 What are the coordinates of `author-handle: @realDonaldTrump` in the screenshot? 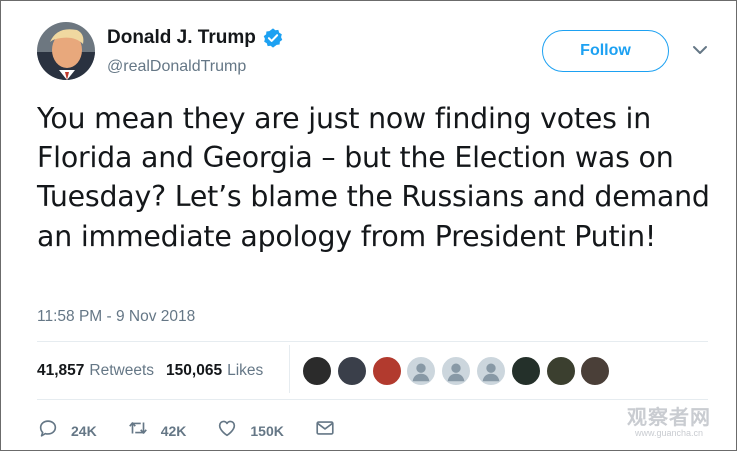 It's located at (176, 67).